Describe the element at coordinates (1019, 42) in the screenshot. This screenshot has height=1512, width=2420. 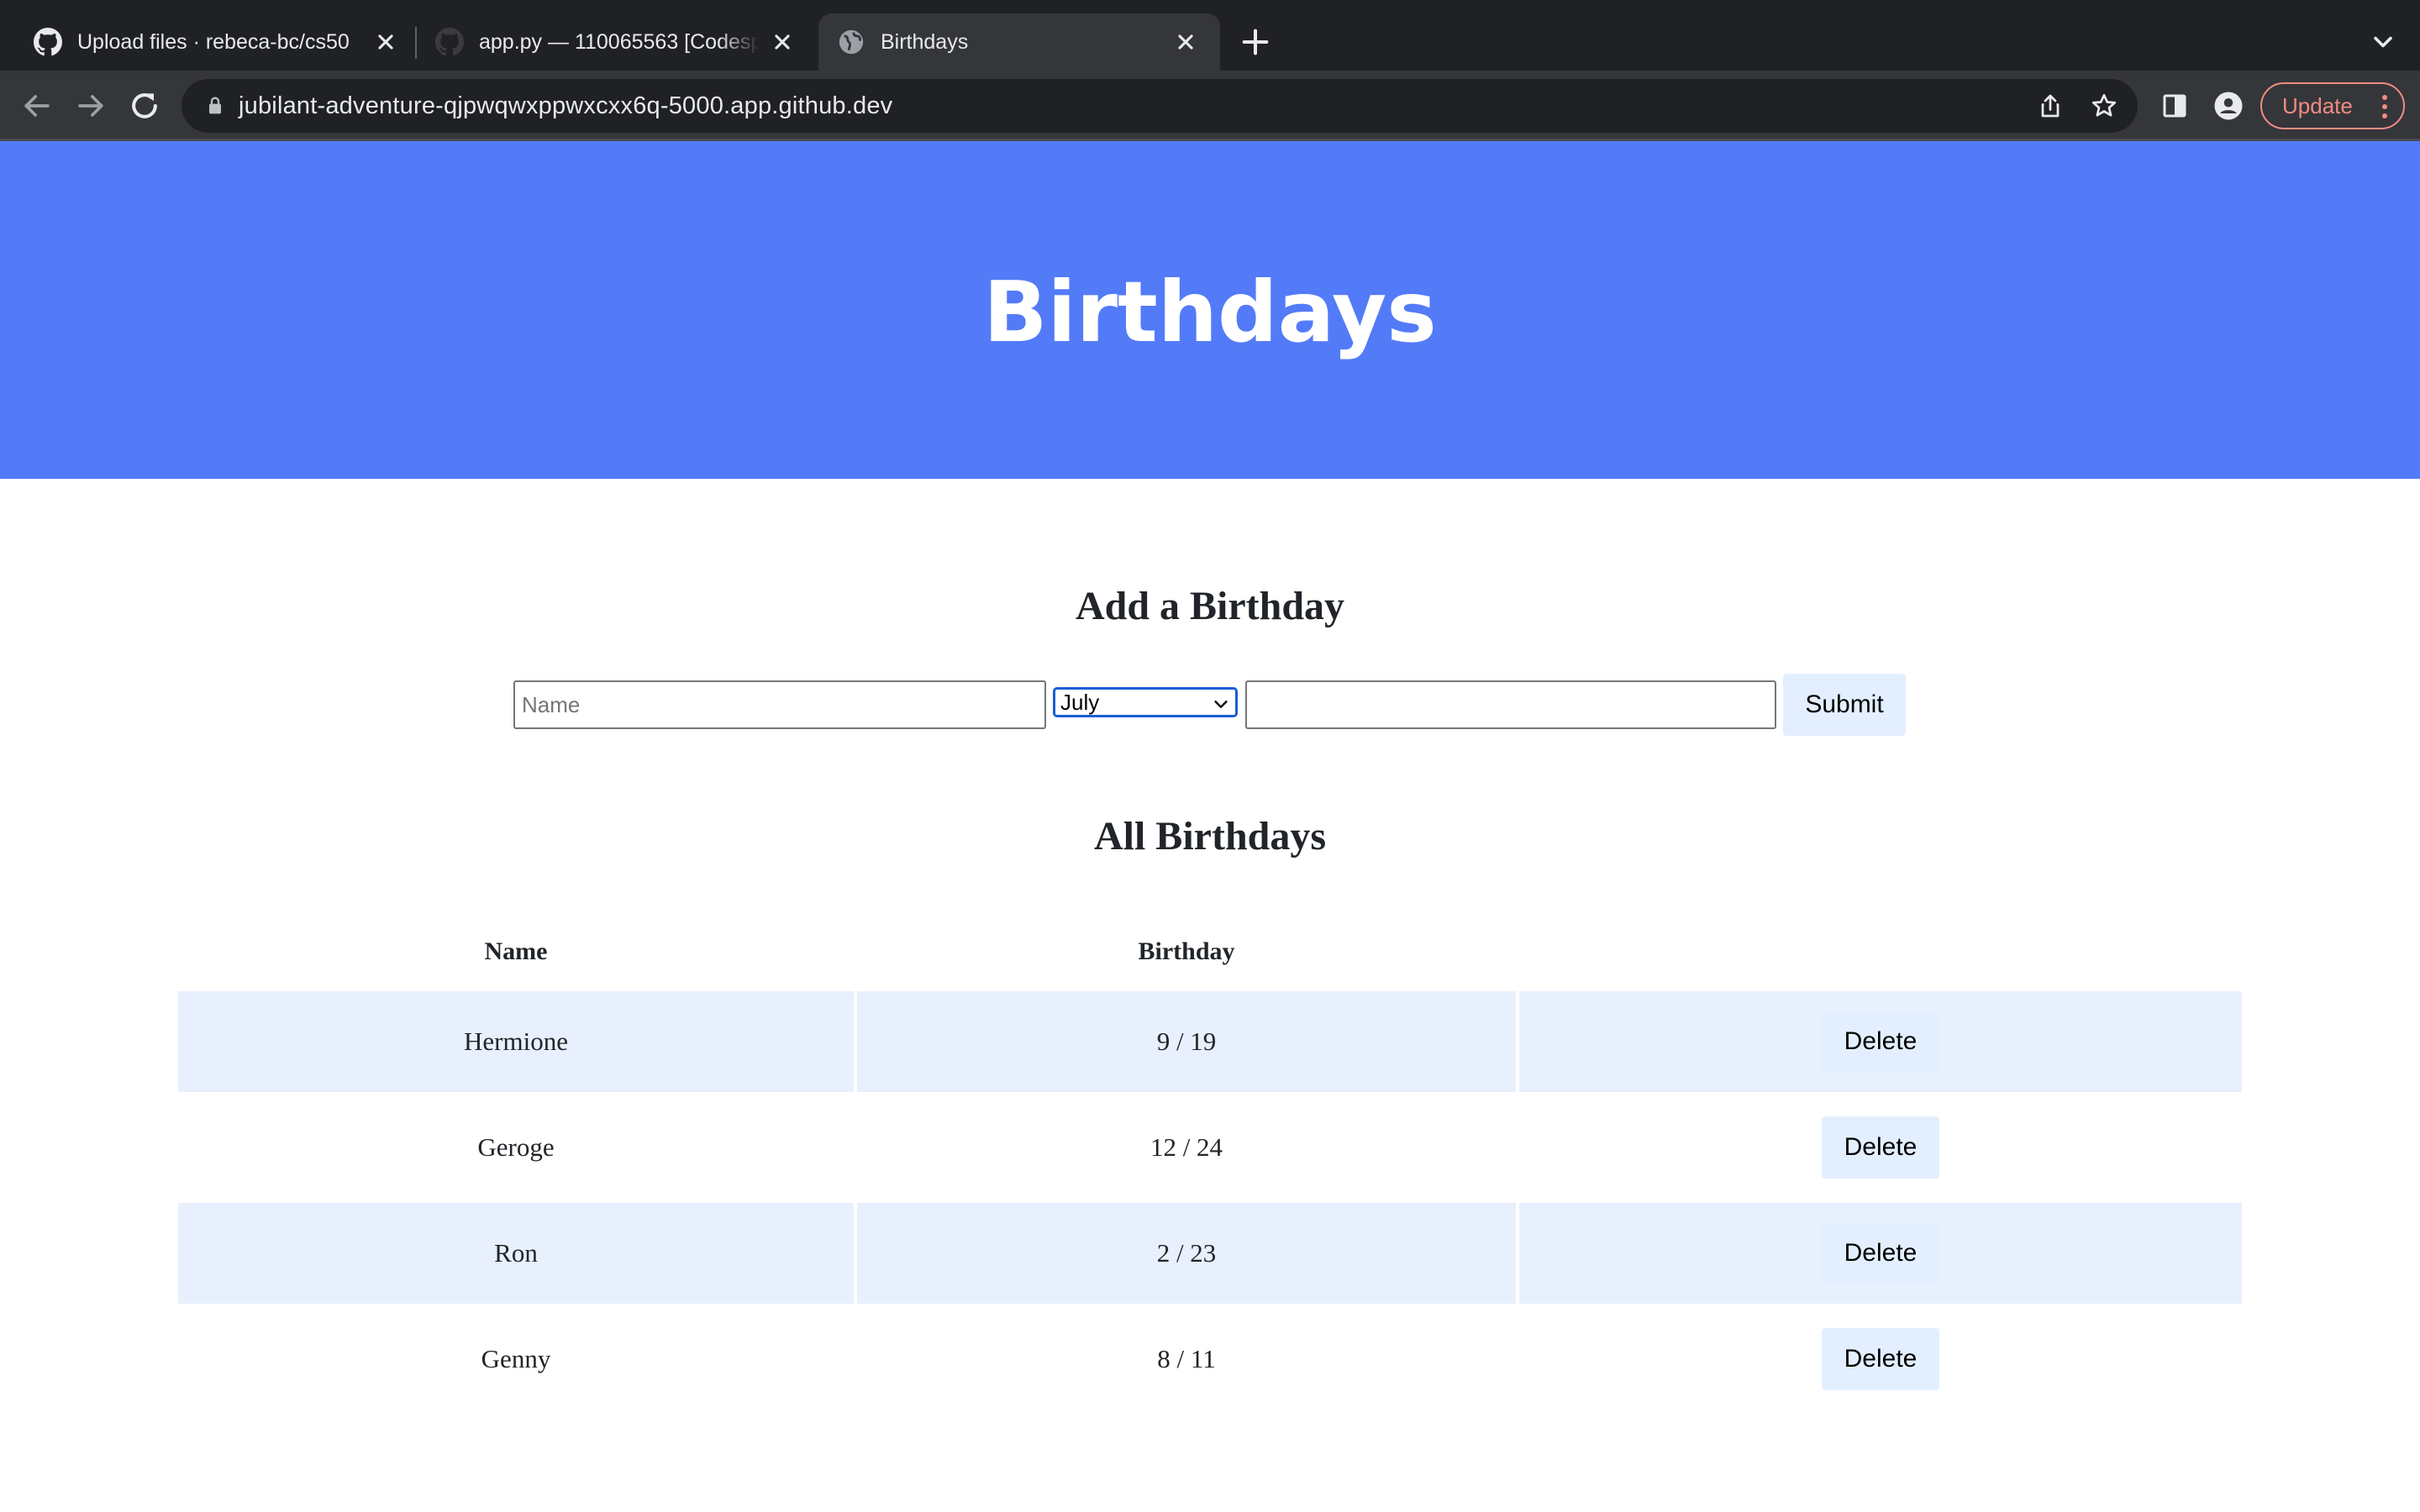
I see `browser-tab-birthdays: Birthdays` at that location.